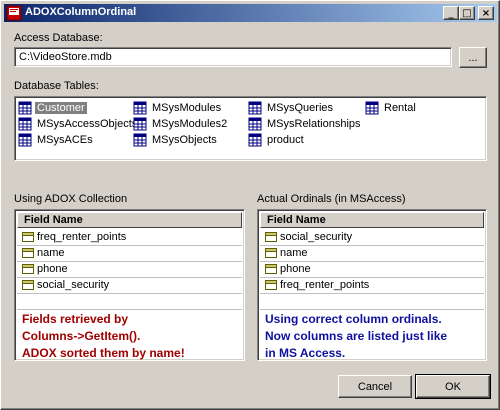 The image size is (500, 410). Describe the element at coordinates (353, 319) in the screenshot. I see `note-line: Using correct column ordinals.` at that location.